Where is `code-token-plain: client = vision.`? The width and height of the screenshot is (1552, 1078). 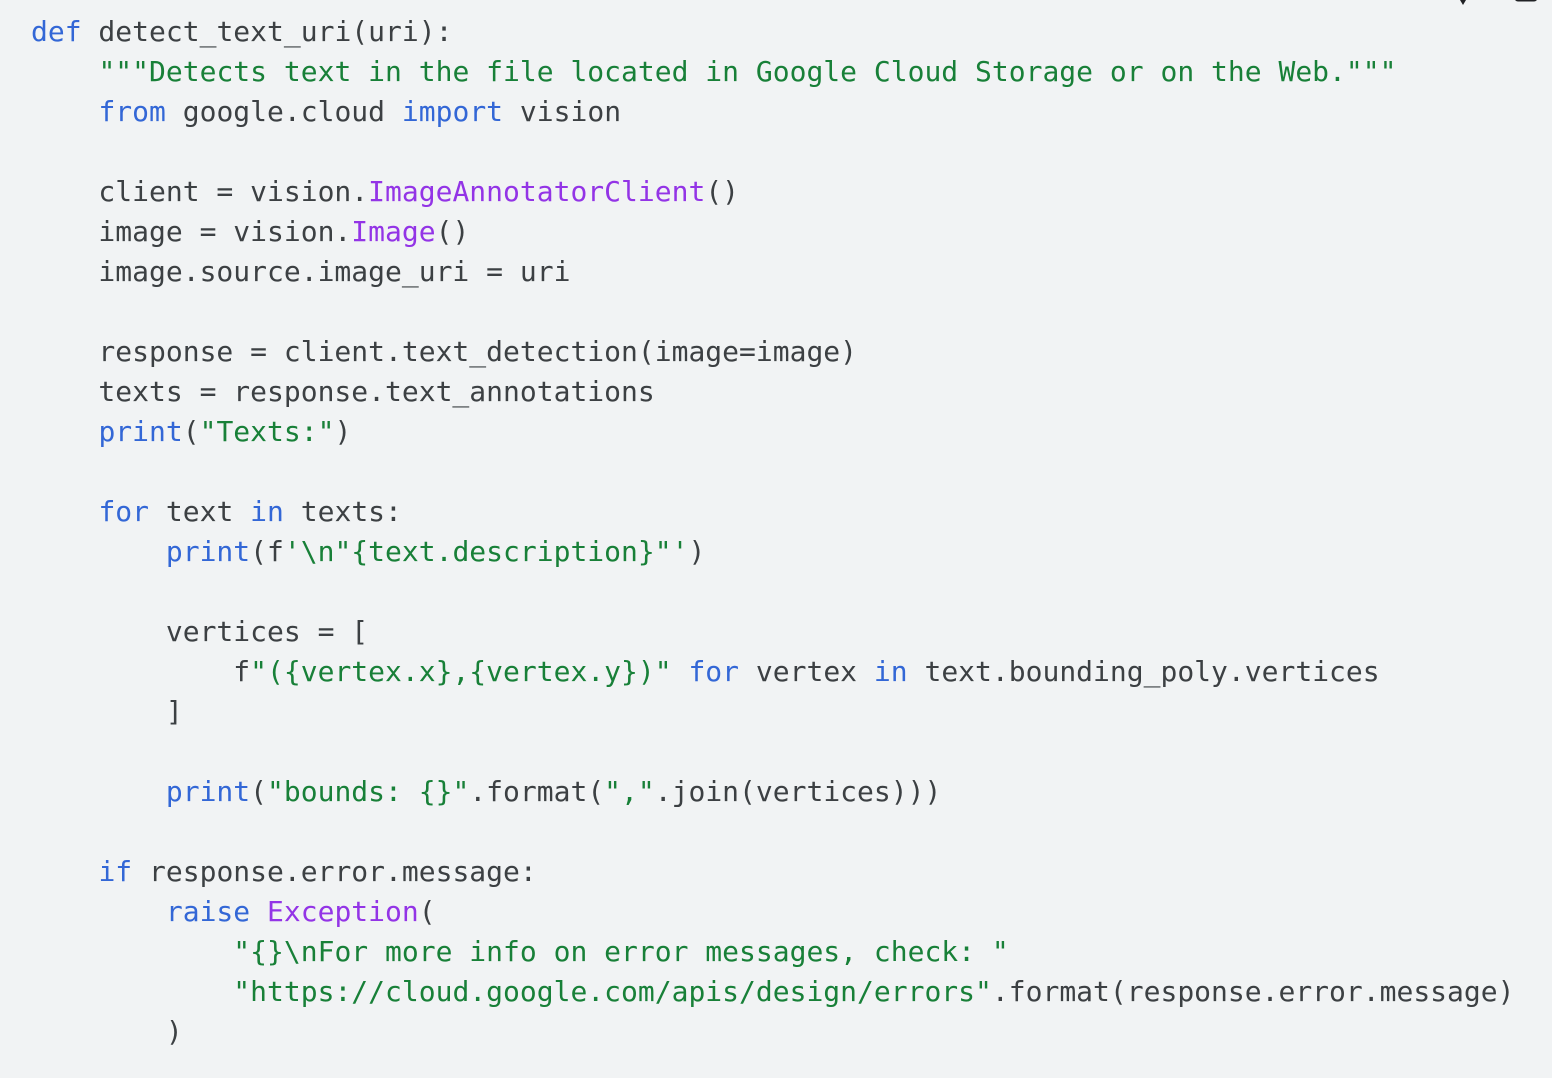
code-token-plain: client = vision. is located at coordinates (200, 191).